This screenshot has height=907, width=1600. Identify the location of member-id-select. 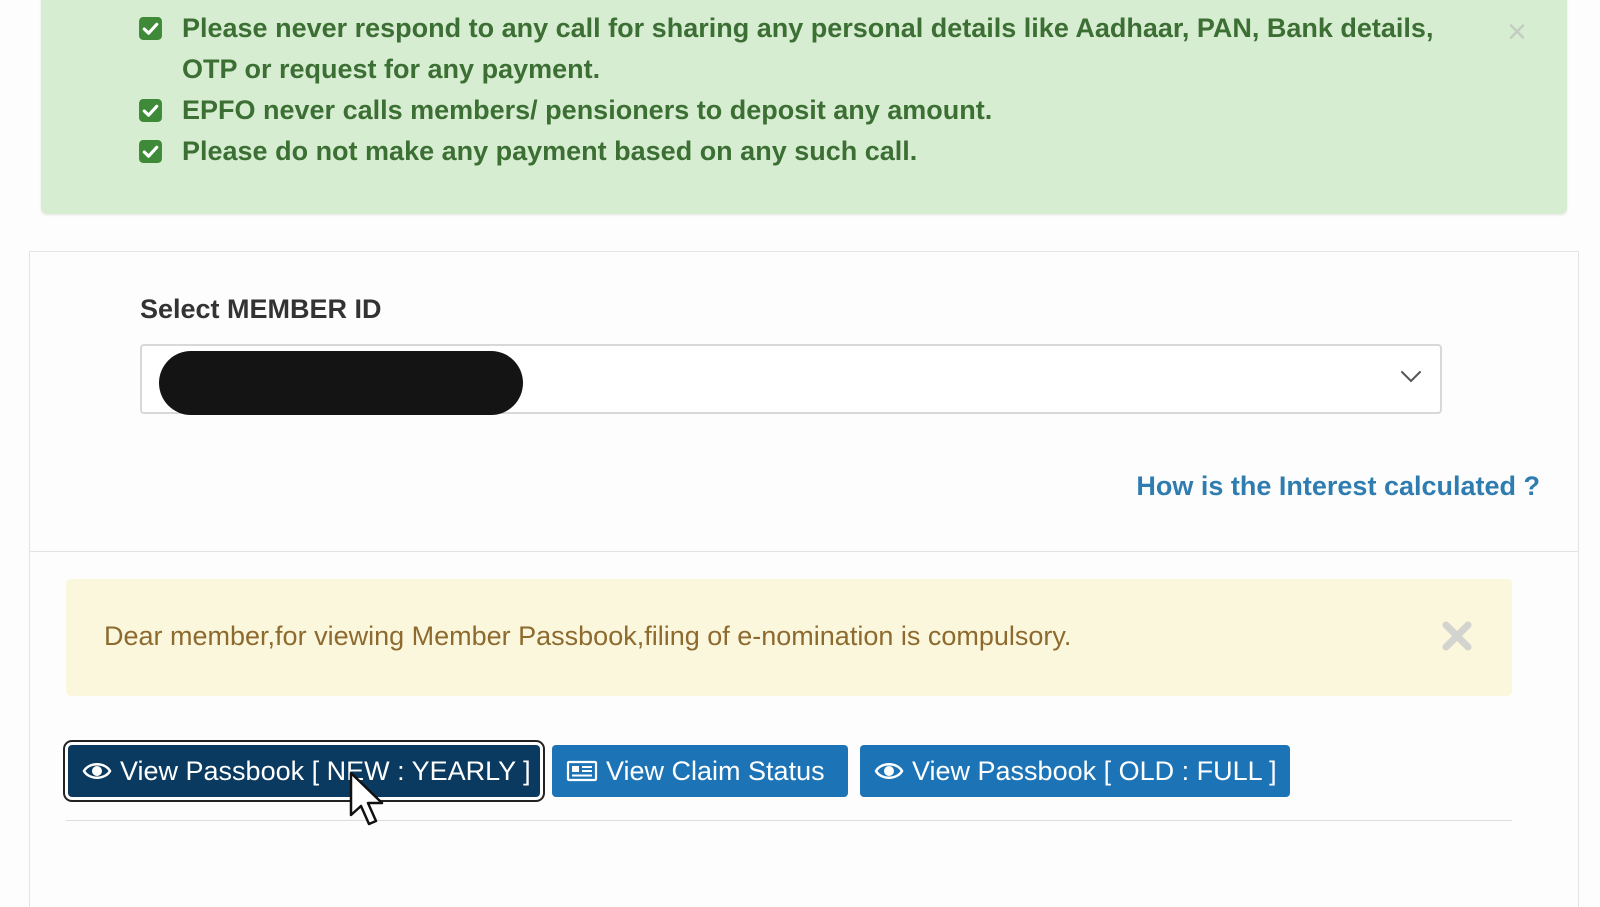
(791, 379).